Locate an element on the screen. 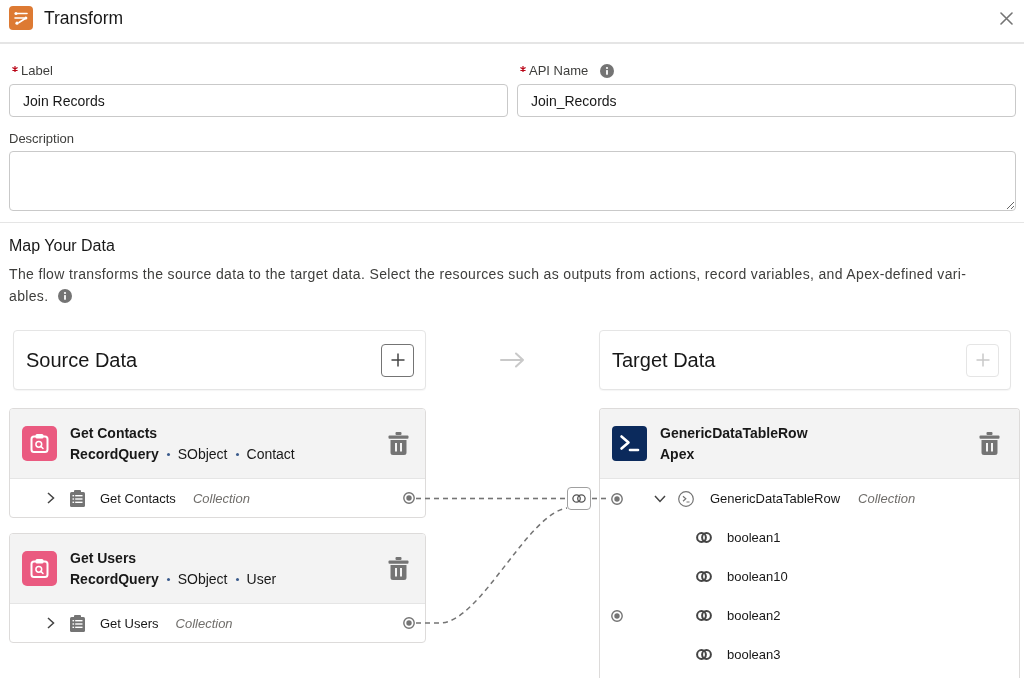 This screenshot has height=678, width=1024. variable-name: Get Contacts is located at coordinates (138, 498).